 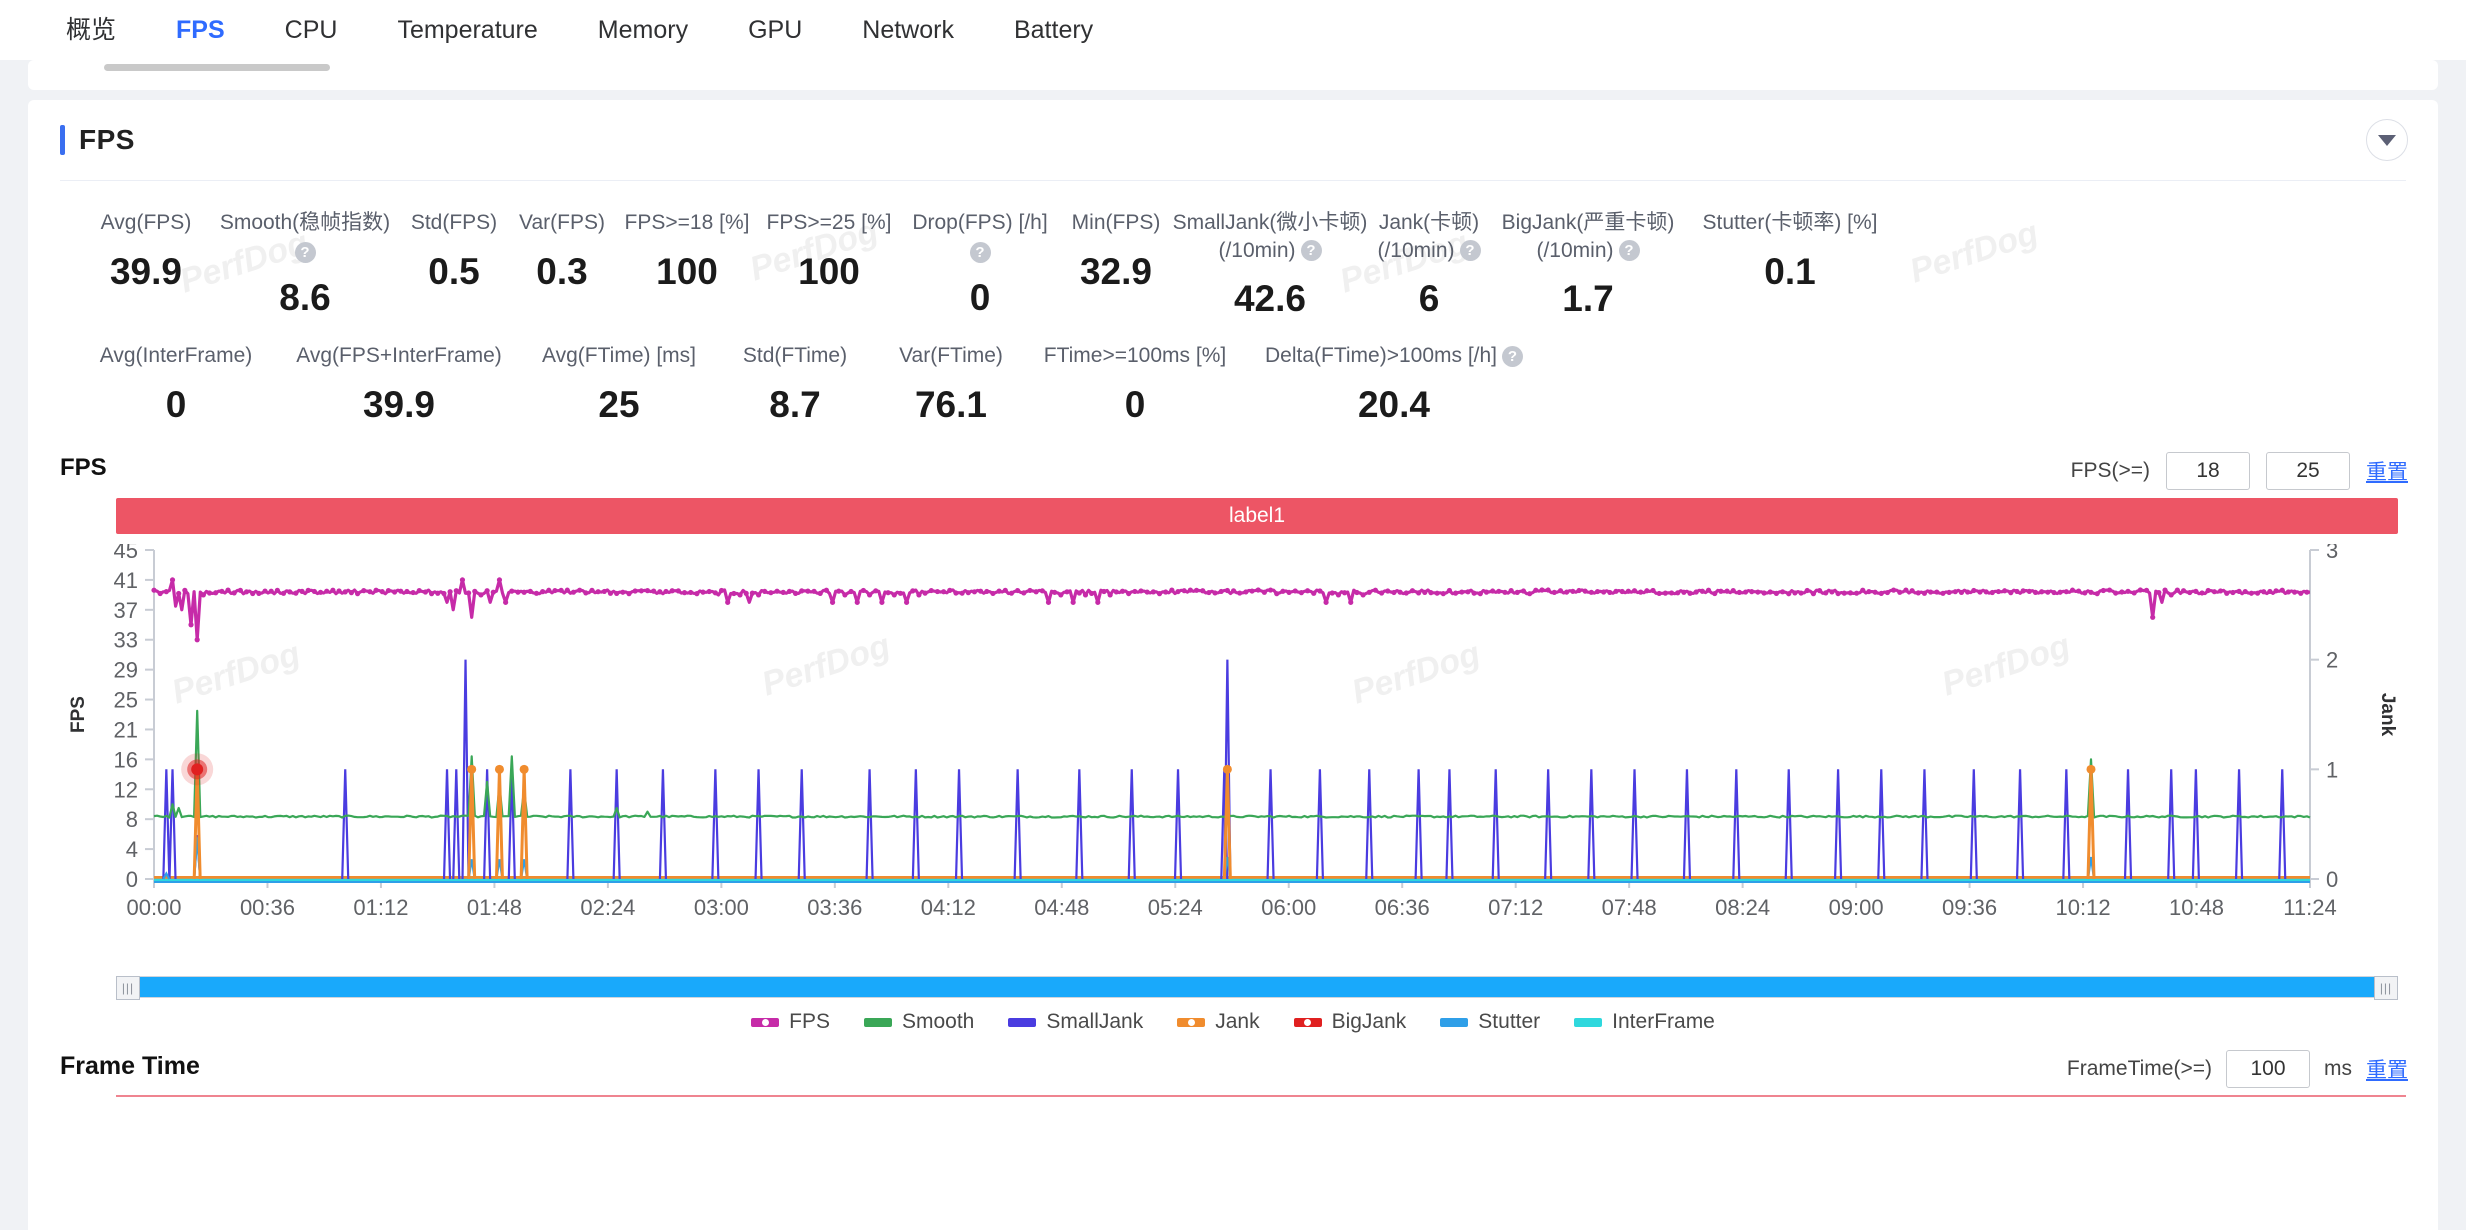 I want to click on legend-item-bigjank: BigJank, so click(x=1349, y=1022).